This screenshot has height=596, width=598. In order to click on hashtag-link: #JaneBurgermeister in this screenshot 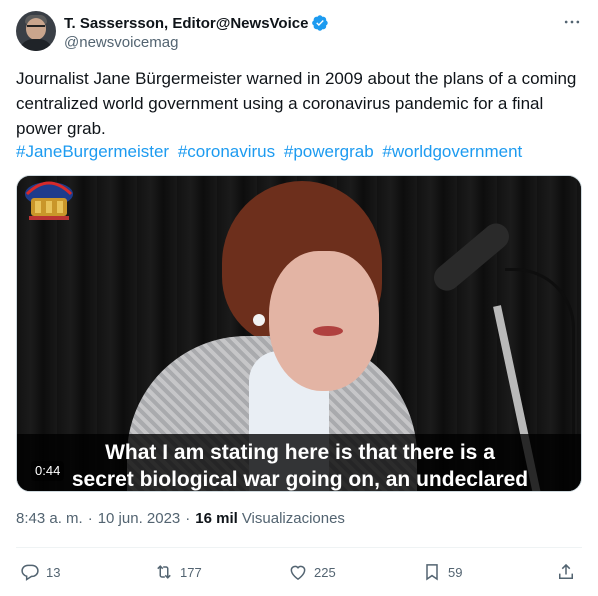, I will do `click(92, 151)`.